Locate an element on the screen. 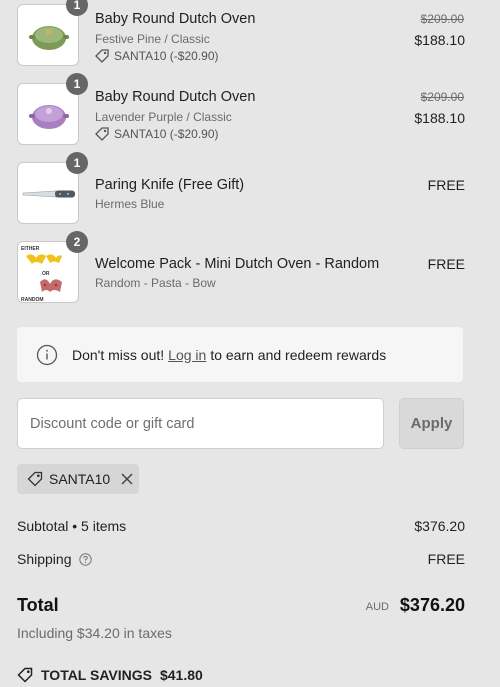  product-variant: Lavender Purple / Classic is located at coordinates (163, 117).